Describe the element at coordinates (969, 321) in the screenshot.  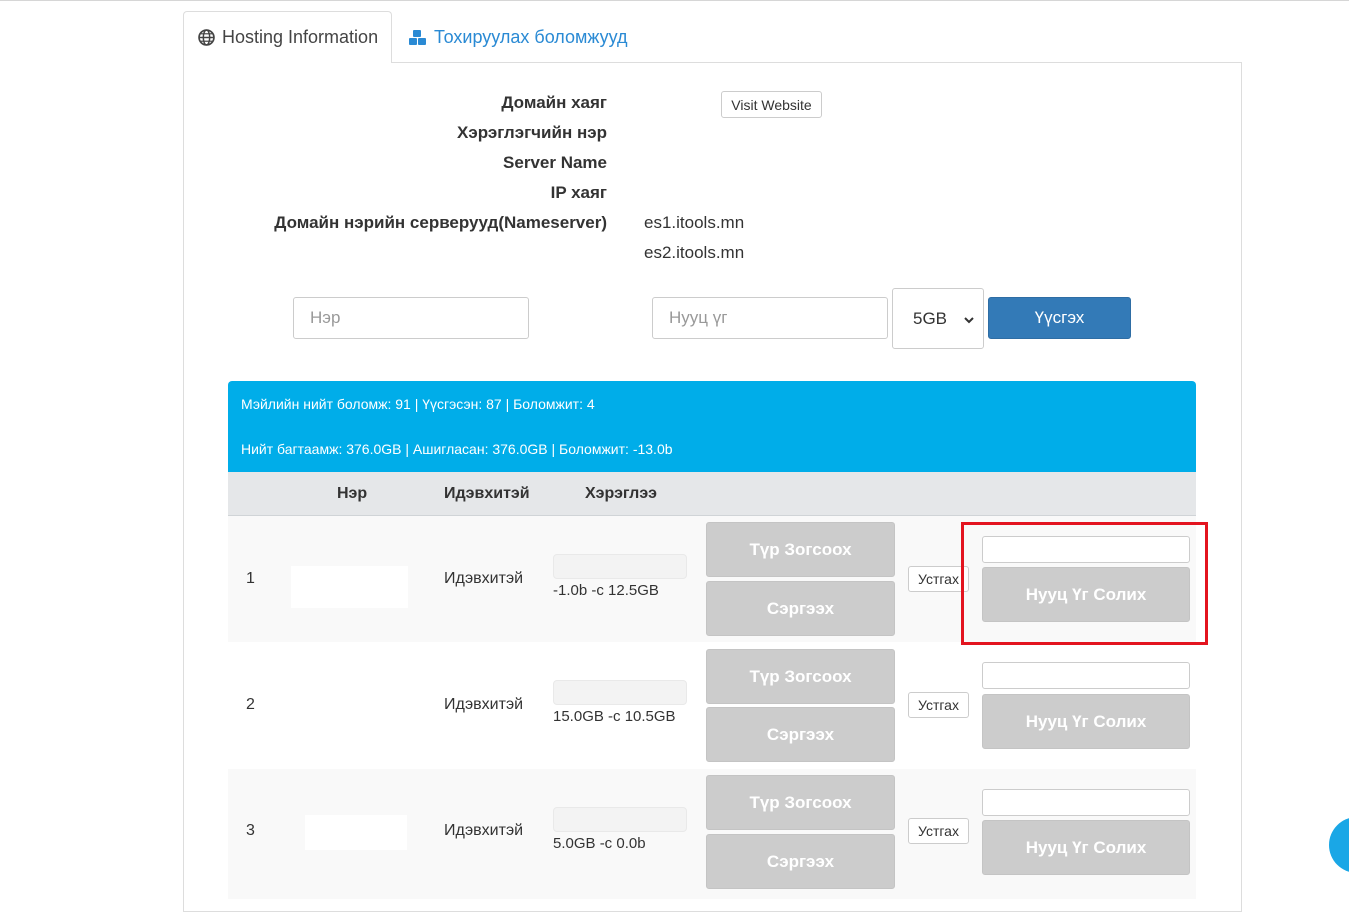
I see `chevron-down-icon` at that location.